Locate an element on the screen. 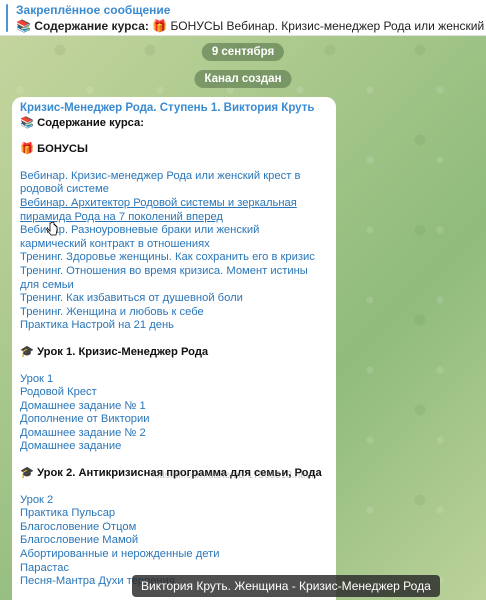 The height and width of the screenshot is (600, 486). pinned-indicator is located at coordinates (7, 18).